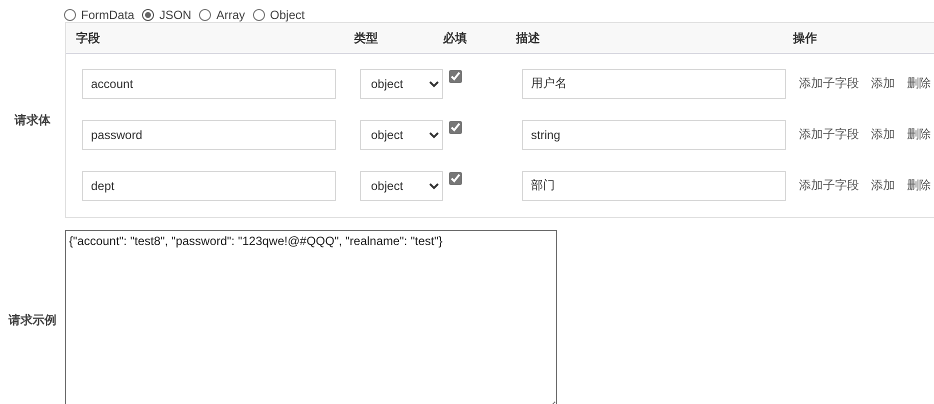 Image resolution: width=934 pixels, height=404 pixels. What do you see at coordinates (805, 38) in the screenshot?
I see `column-header: 操作` at bounding box center [805, 38].